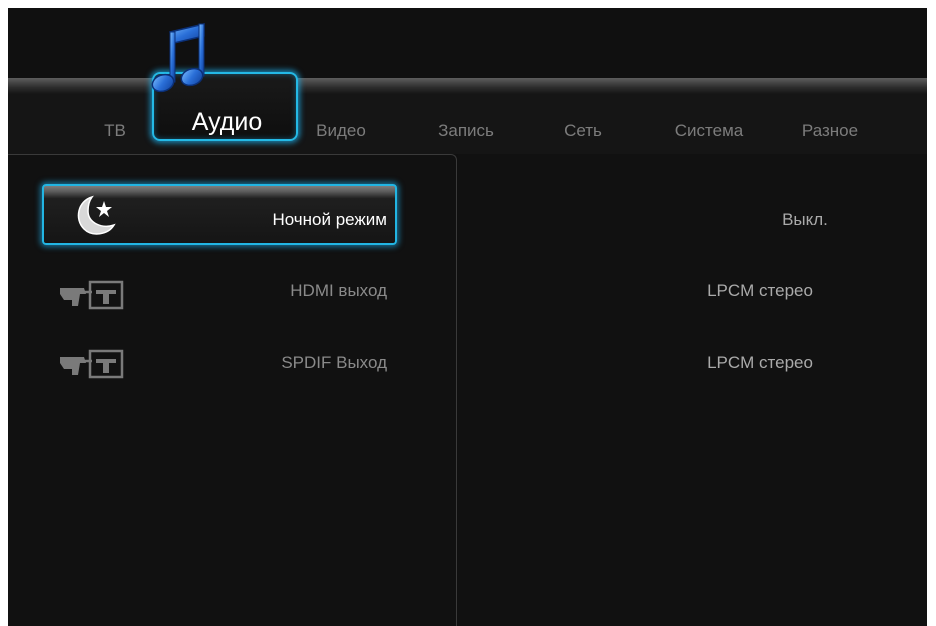 This screenshot has height=626, width=936. What do you see at coordinates (805, 220) in the screenshot?
I see `setting-value-night-mode: Выкл.` at bounding box center [805, 220].